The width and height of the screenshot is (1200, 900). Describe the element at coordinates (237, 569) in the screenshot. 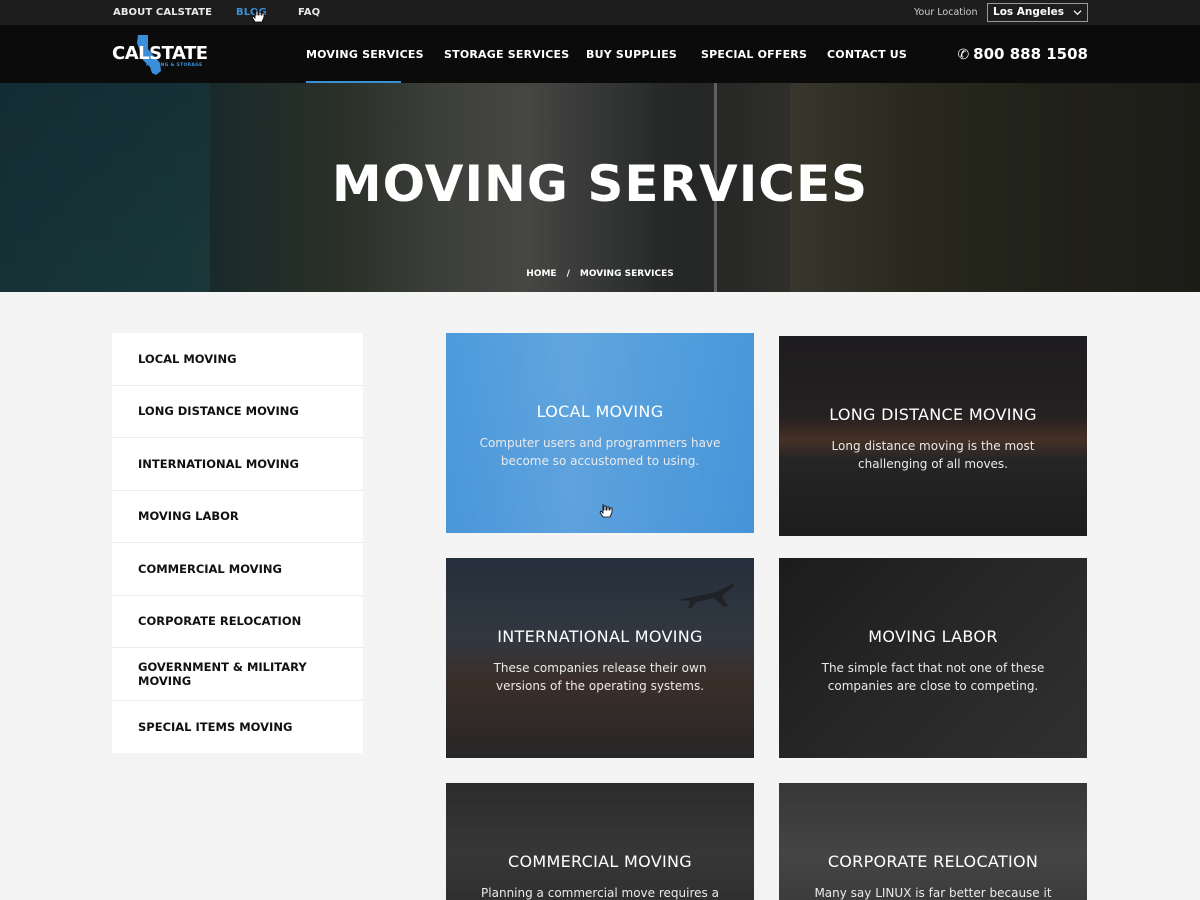

I see `sidebar-item-commercial-moving: COMMERCIAL MOVING` at that location.